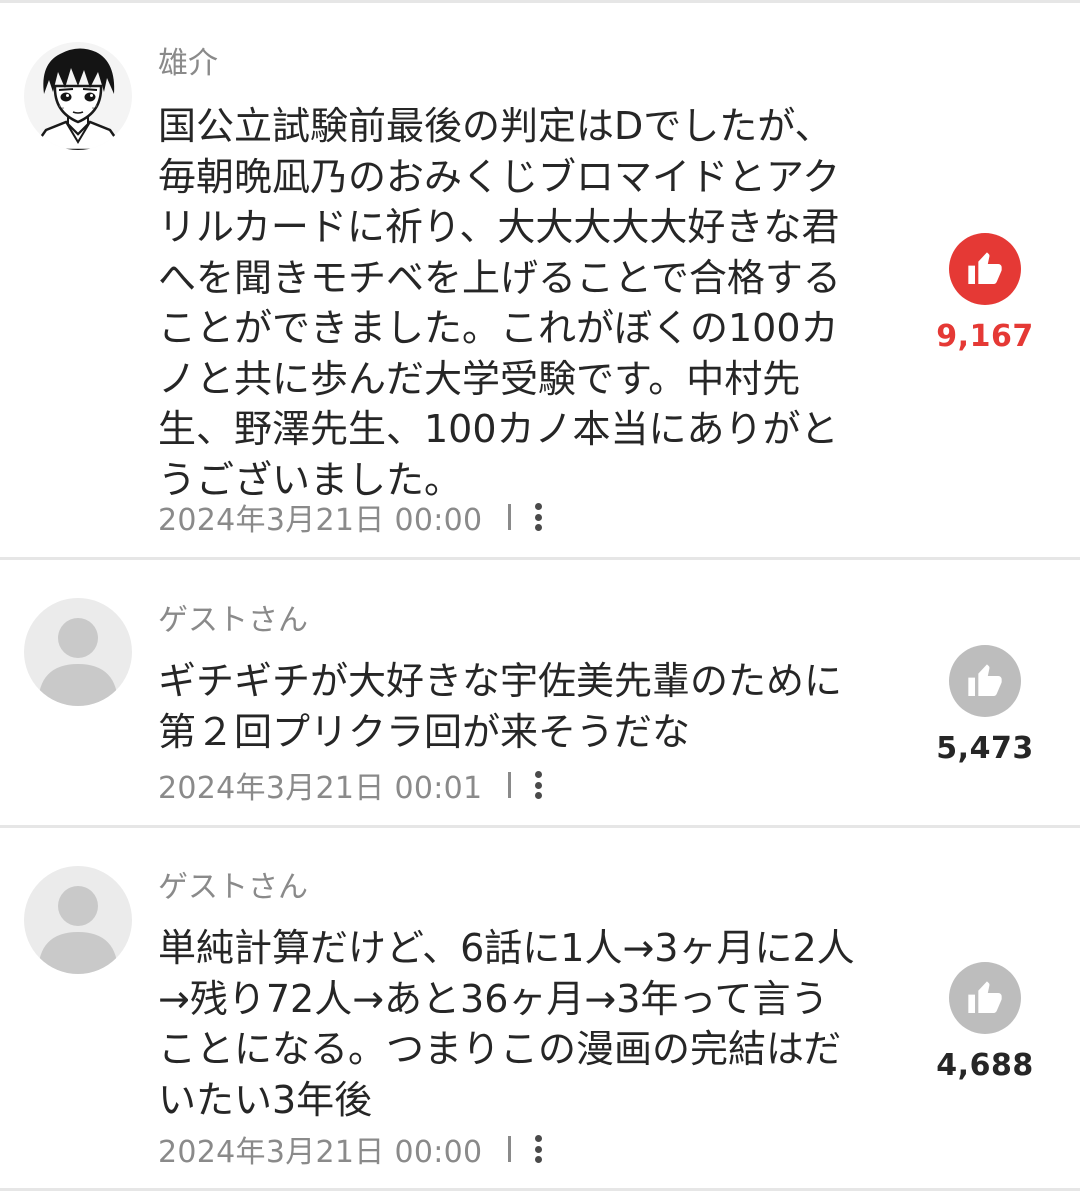 Image resolution: width=1080 pixels, height=1191 pixels. What do you see at coordinates (985, 748) in the screenshot?
I see `like-count: 5,473` at bounding box center [985, 748].